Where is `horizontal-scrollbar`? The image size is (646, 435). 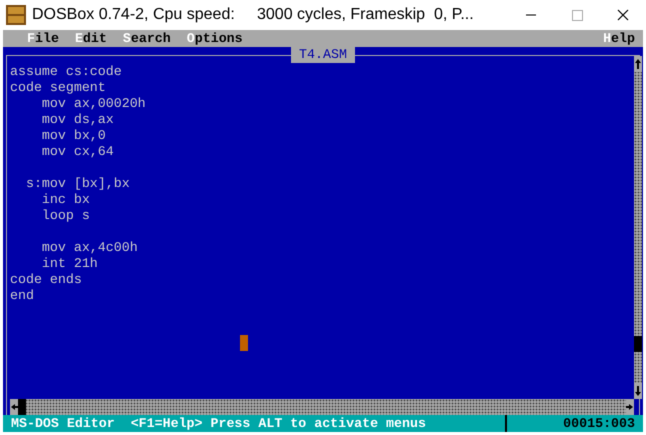 horizontal-scrollbar is located at coordinates (322, 407).